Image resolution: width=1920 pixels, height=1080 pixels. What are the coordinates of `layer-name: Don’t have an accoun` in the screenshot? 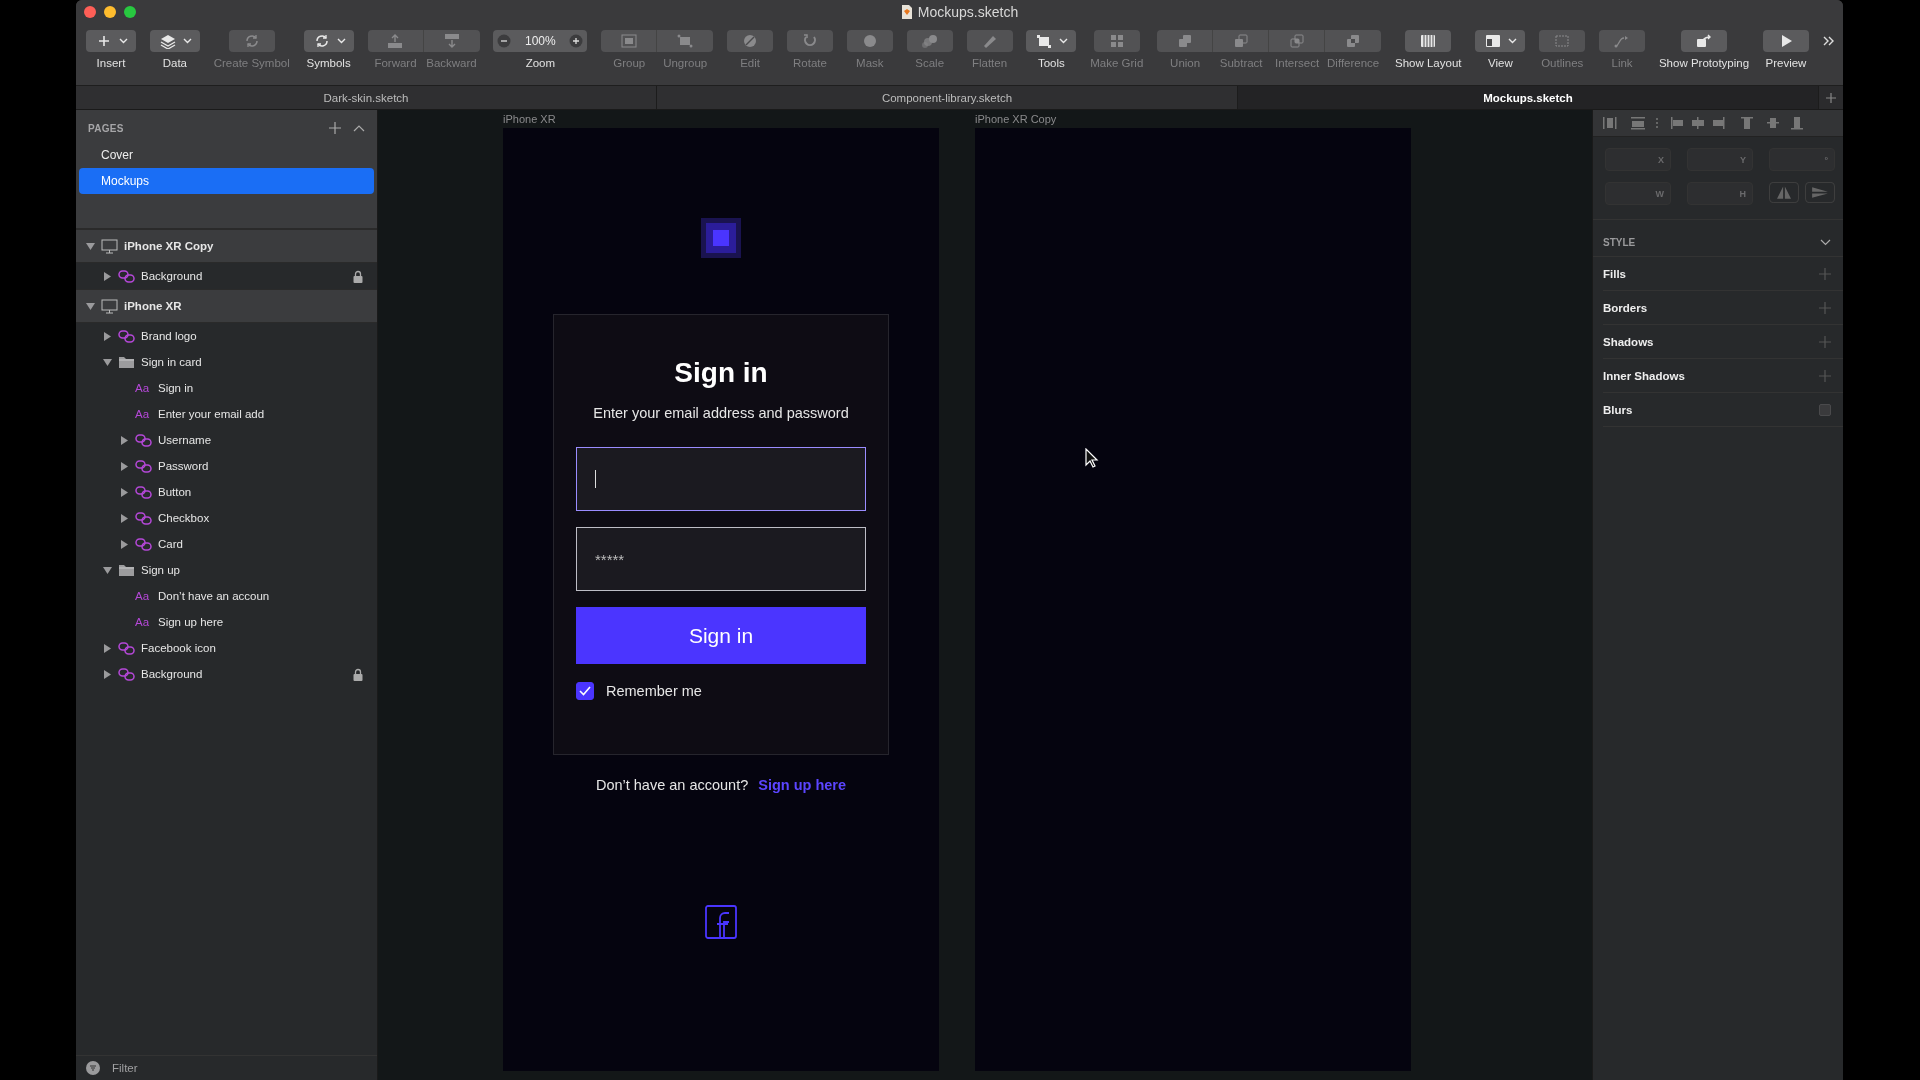 It's located at (214, 596).